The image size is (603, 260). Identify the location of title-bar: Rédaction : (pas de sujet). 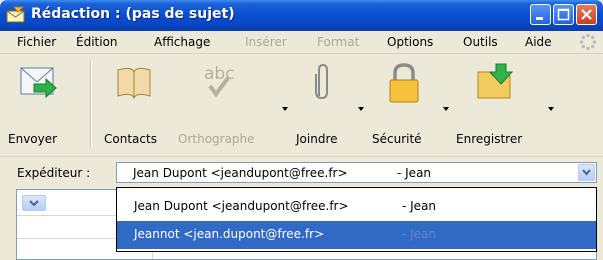
(301, 15).